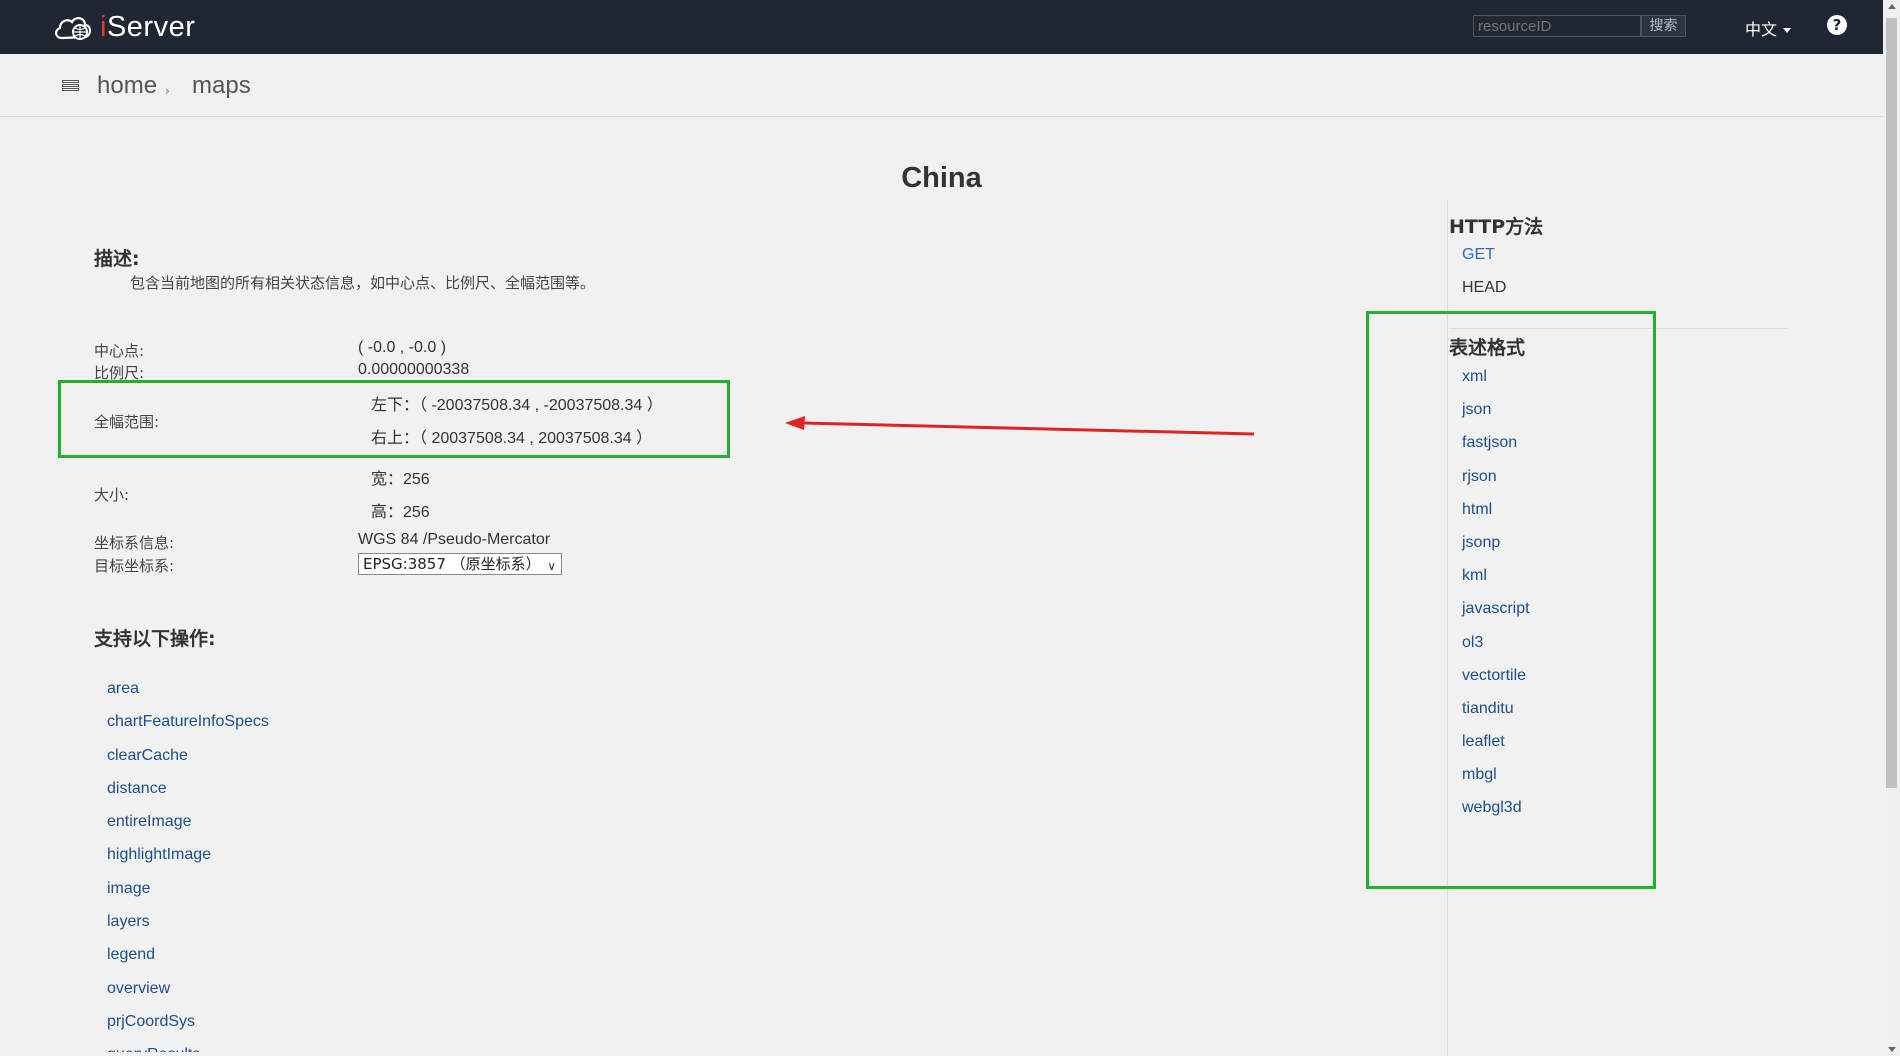 The width and height of the screenshot is (1900, 1056). Describe the element at coordinates (188, 1048) in the screenshot. I see `operation-link: queryResults` at that location.